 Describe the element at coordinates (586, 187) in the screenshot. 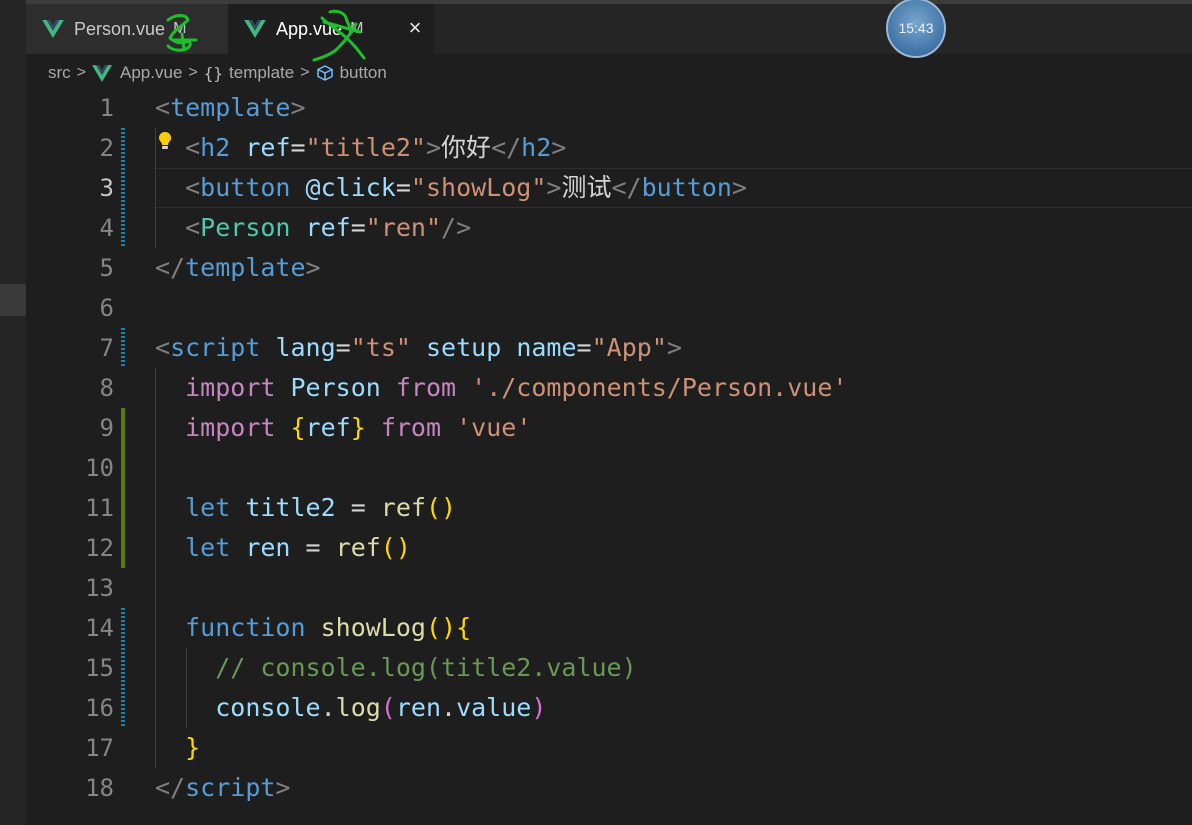

I see `code-token: 测试` at that location.